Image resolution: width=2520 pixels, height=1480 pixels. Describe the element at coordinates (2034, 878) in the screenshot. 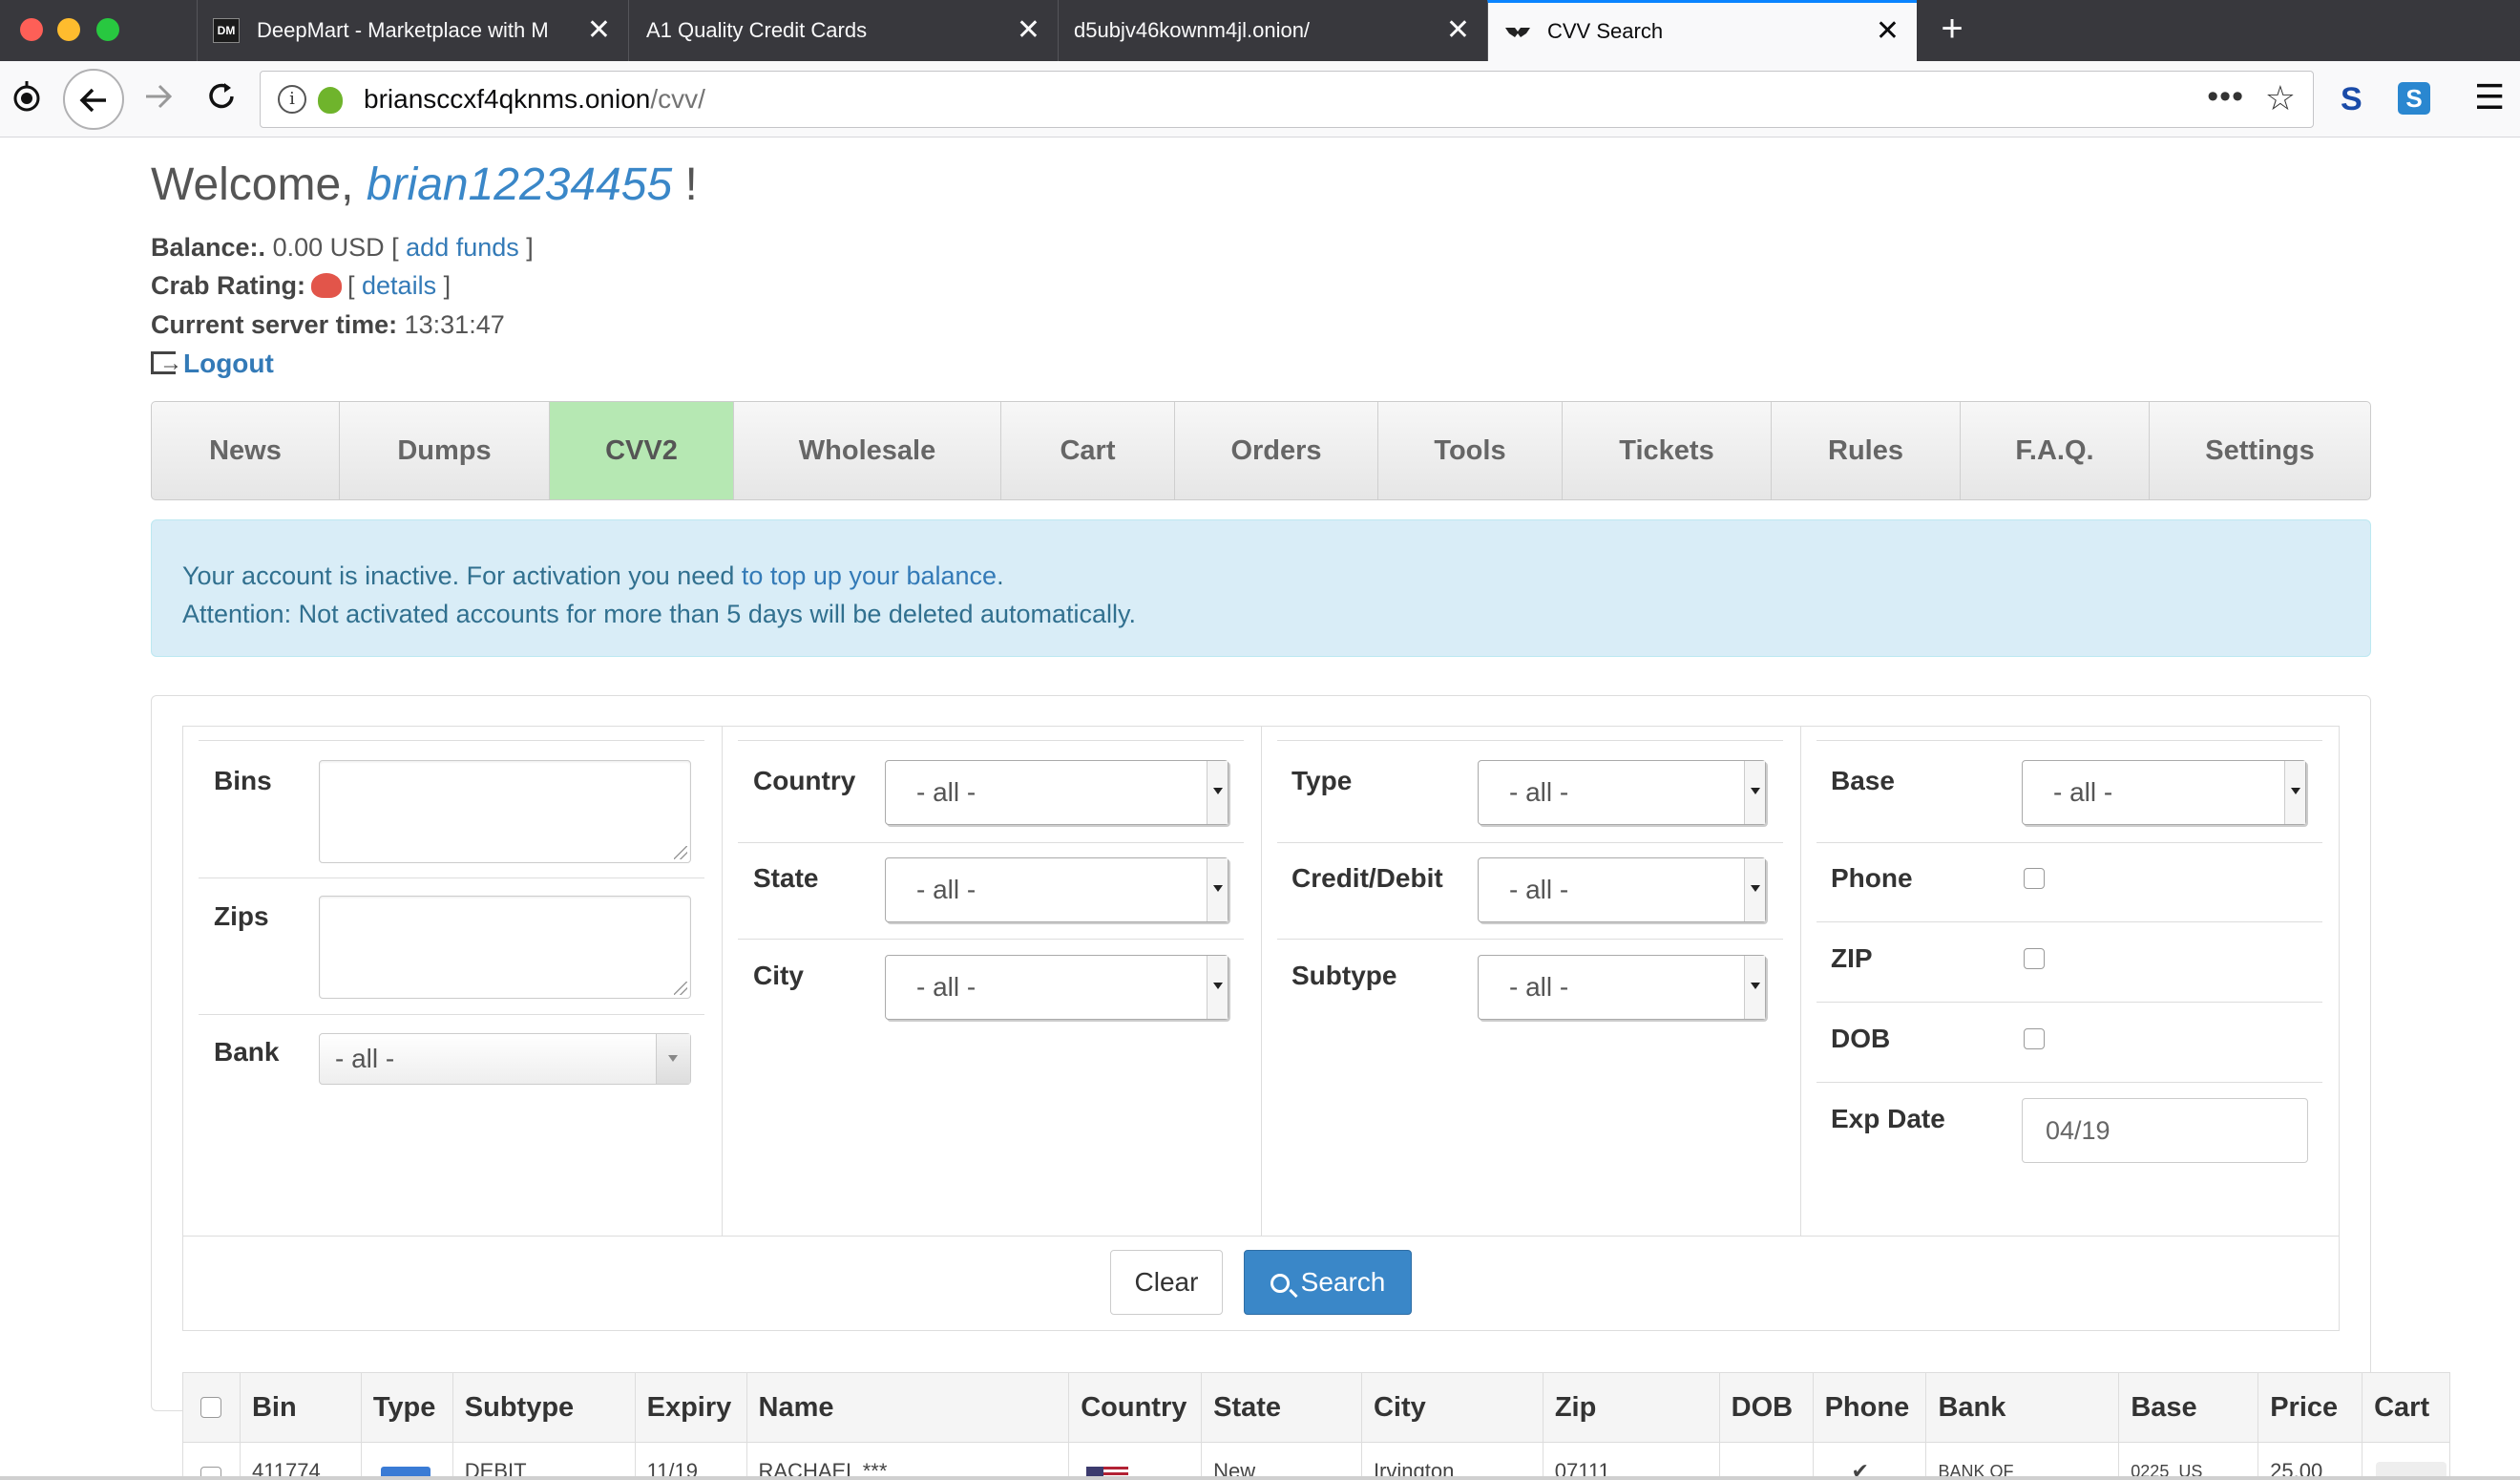

I see `phone-checkbox` at that location.